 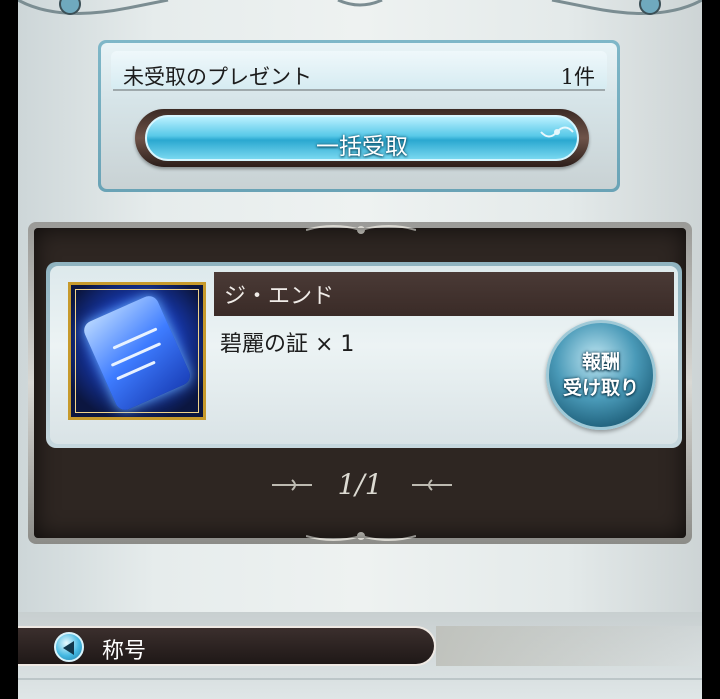 I want to click on claim-all-button-face: 一括受取, so click(x=362, y=138).